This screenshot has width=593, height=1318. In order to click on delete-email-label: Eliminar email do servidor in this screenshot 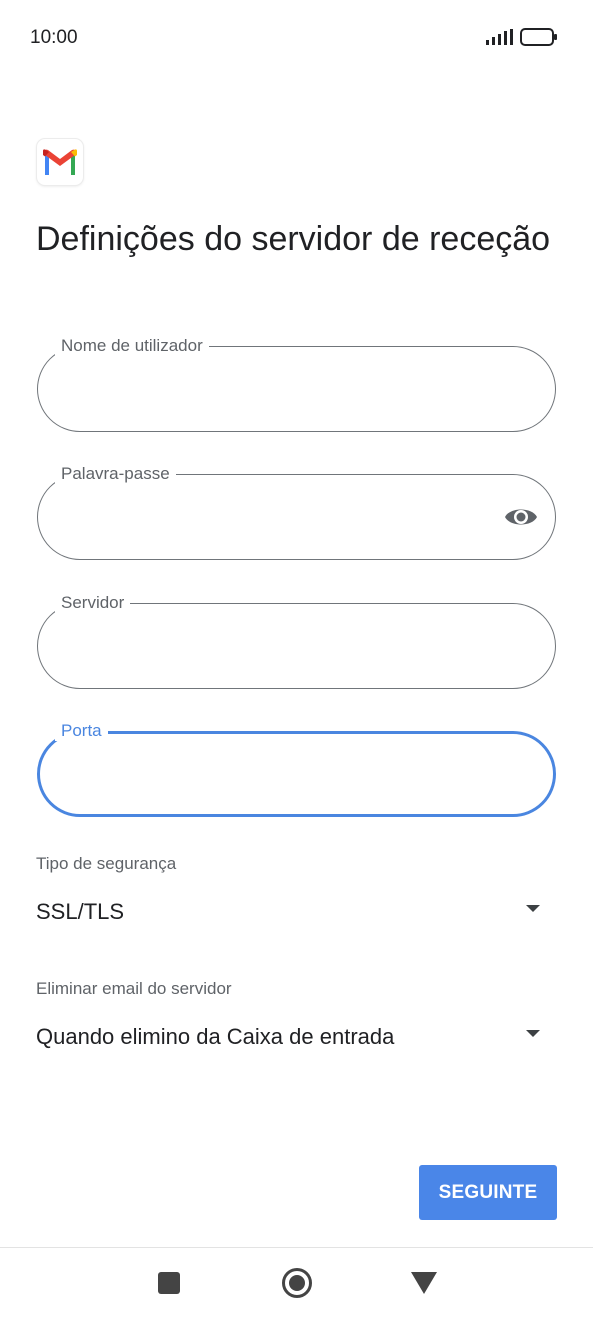, I will do `click(134, 988)`.